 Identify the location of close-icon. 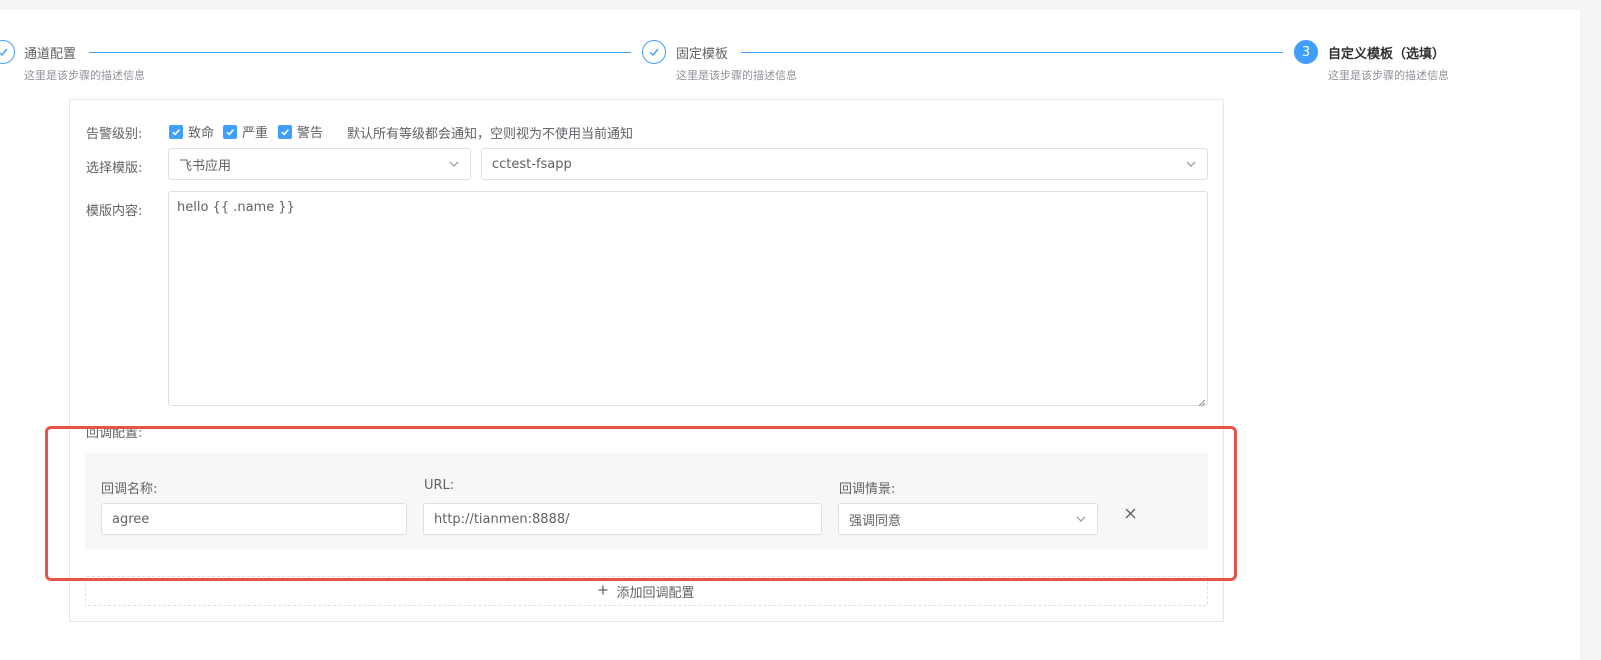
(1130, 513).